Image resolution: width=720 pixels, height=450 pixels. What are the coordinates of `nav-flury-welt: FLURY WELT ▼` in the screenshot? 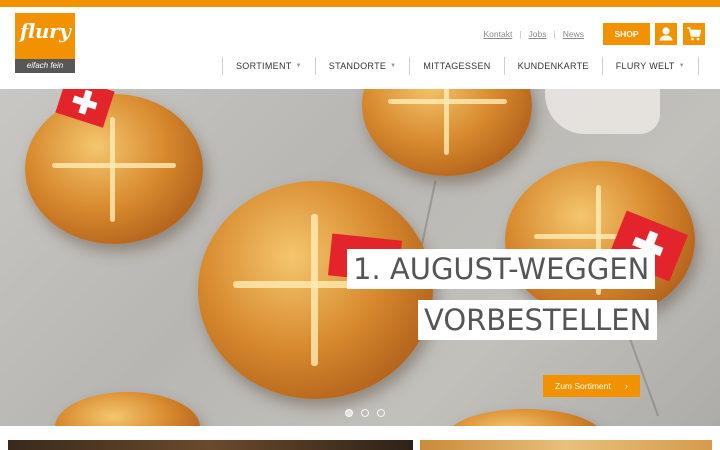 It's located at (650, 66).